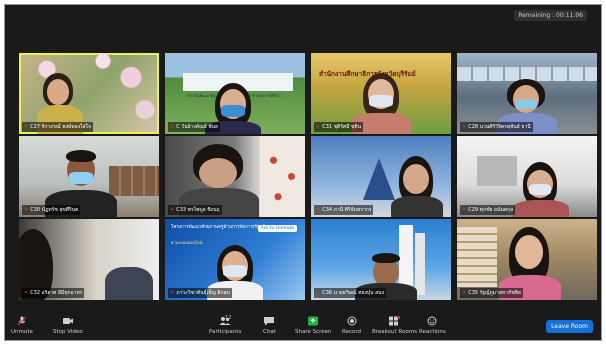 Image resolution: width=606 pixels, height=345 pixels. What do you see at coordinates (350, 293) in the screenshot?
I see `participant-name-label: ✕ C36 นายธวิษณ์ ทองปุ่น สนง` at bounding box center [350, 293].